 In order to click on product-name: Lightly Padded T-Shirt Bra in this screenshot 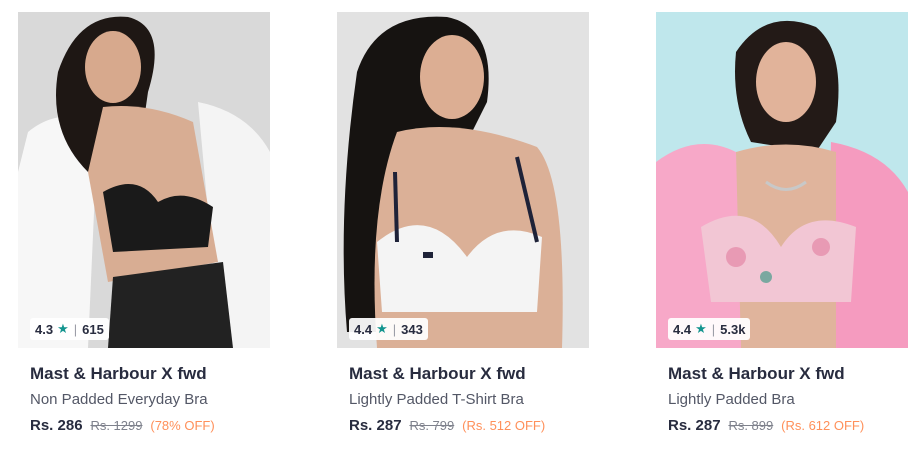, I will do `click(436, 399)`.